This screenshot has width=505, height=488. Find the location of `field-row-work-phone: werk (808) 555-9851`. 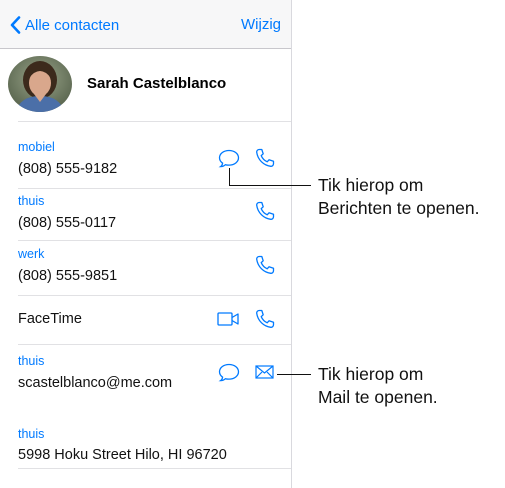

field-row-work-phone: werk (808) 555-9851 is located at coordinates (145, 267).